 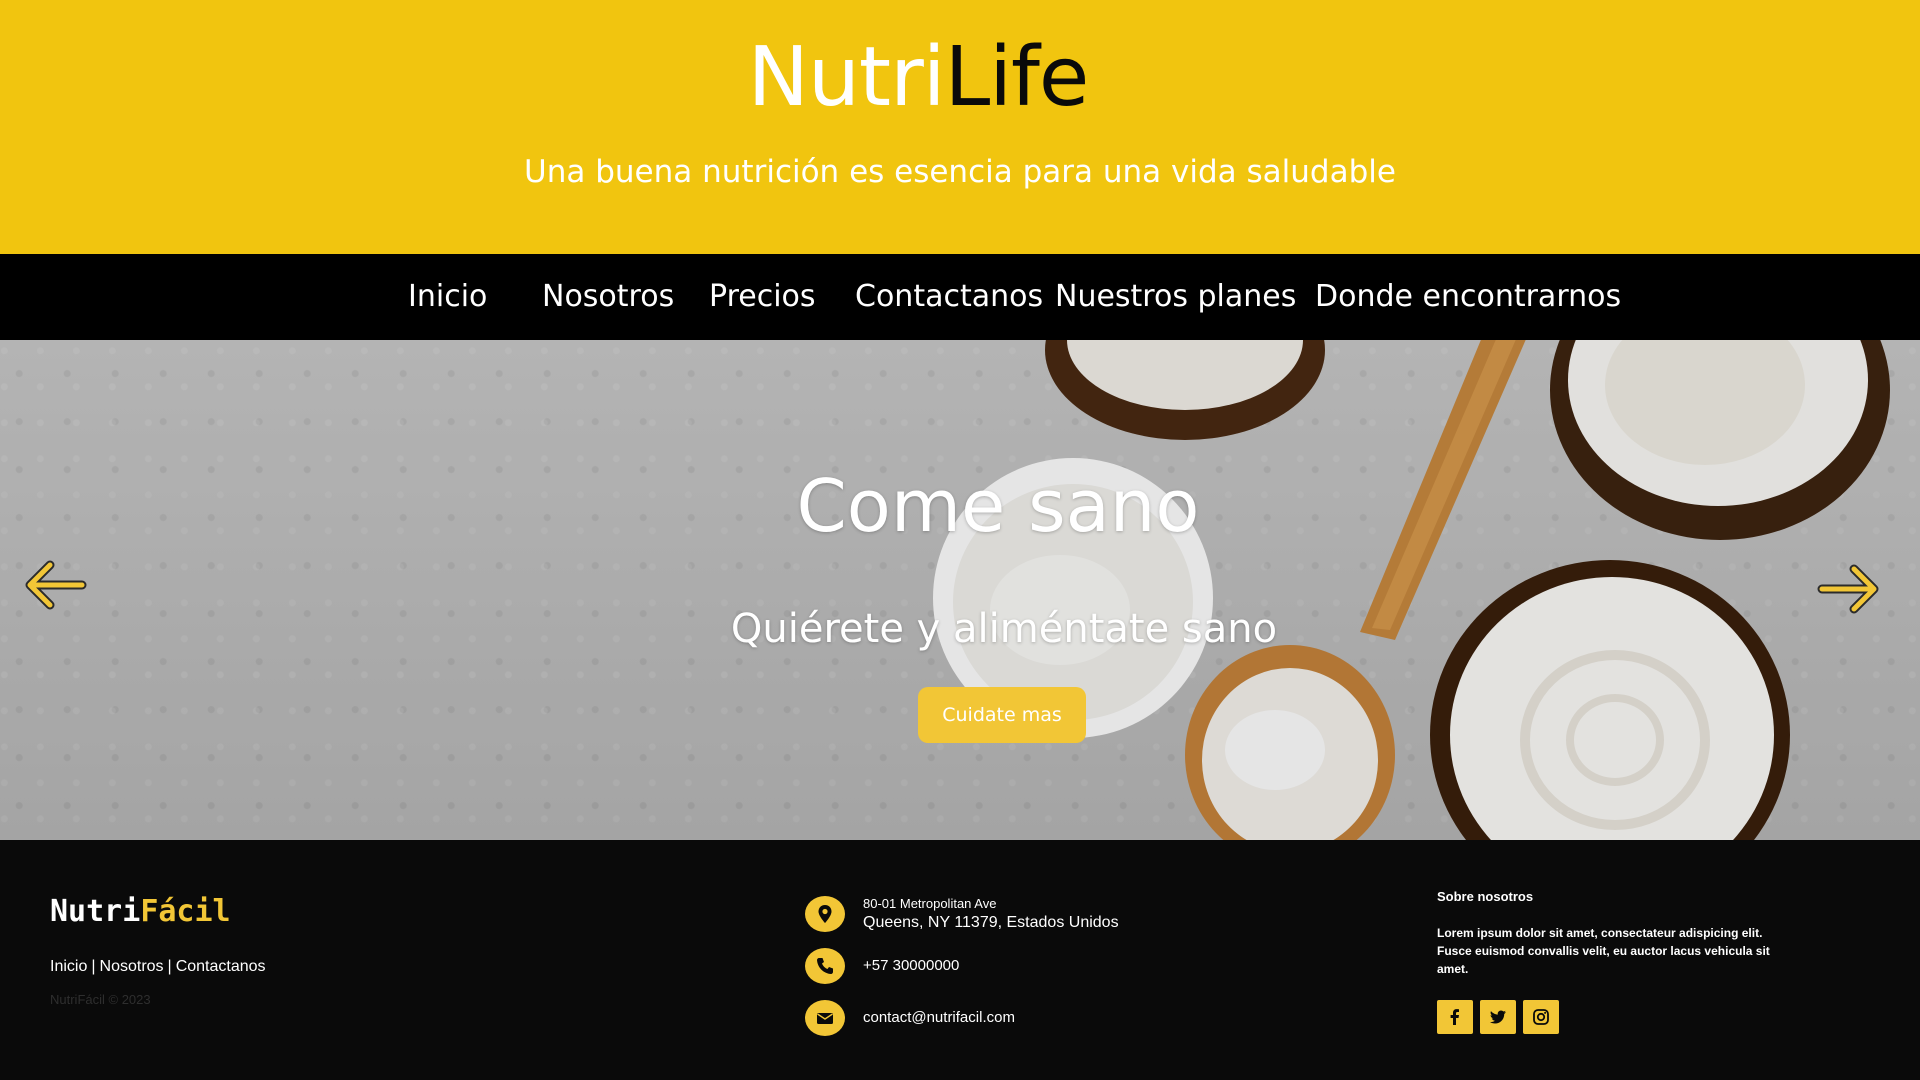 I want to click on arrow-right-icon, so click(x=1848, y=589).